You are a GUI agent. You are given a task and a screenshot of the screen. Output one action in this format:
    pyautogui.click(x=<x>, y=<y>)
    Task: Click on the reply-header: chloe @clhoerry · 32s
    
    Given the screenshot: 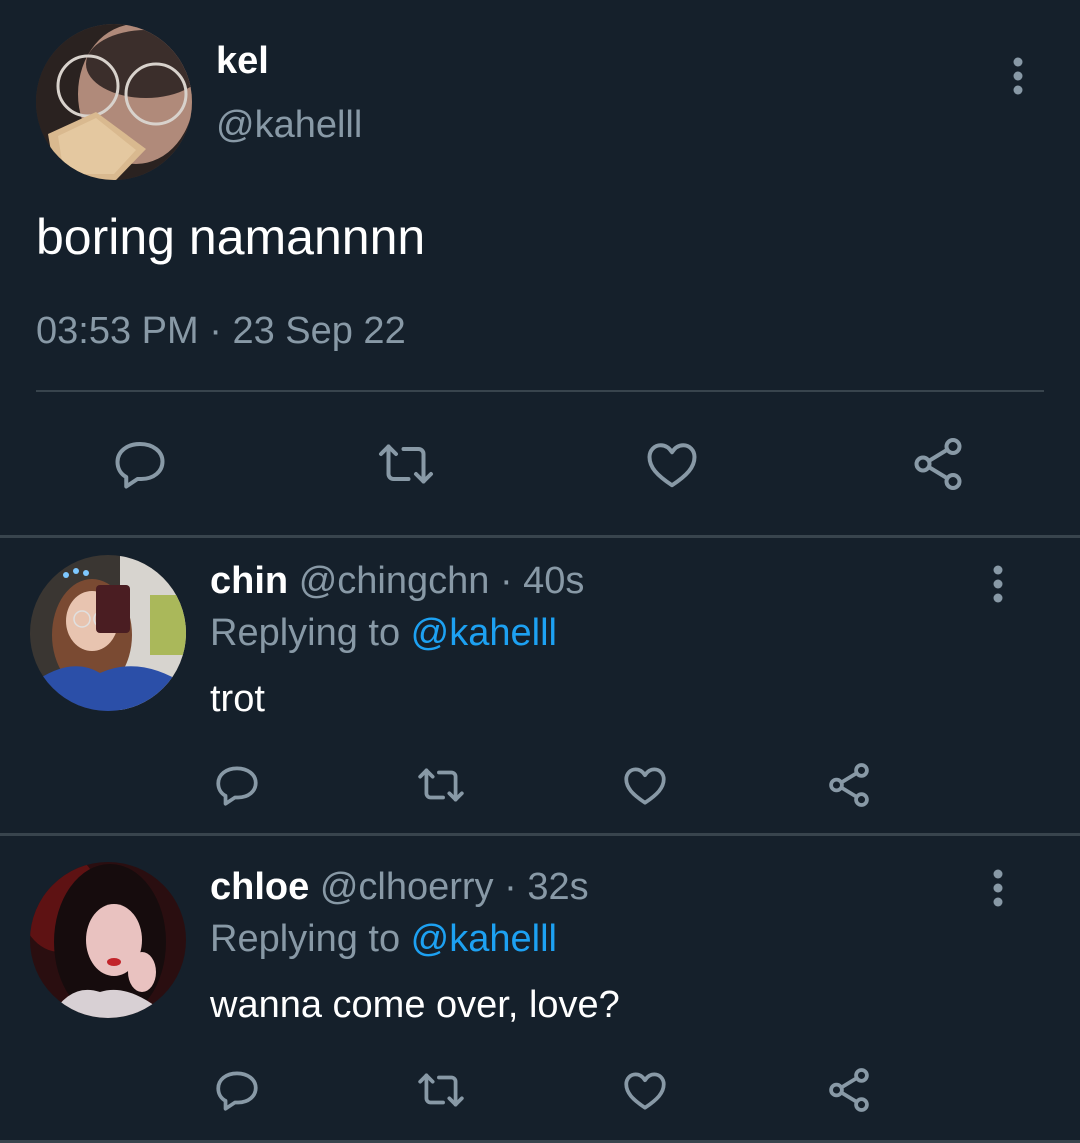 What is the action you would take?
    pyautogui.click(x=399, y=887)
    